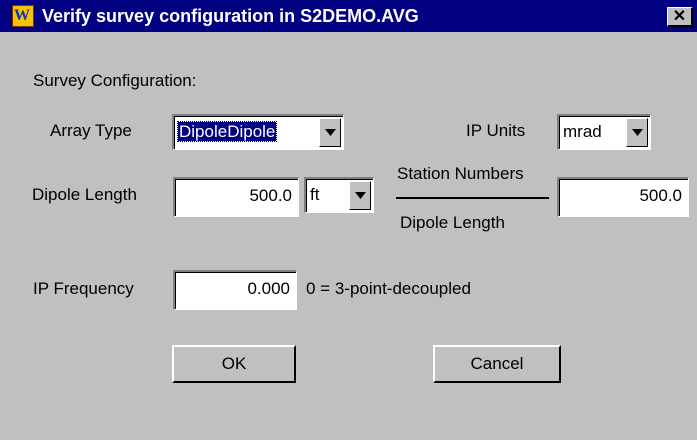 The width and height of the screenshot is (697, 440). Describe the element at coordinates (472, 198) in the screenshot. I see `fraction-divider` at that location.